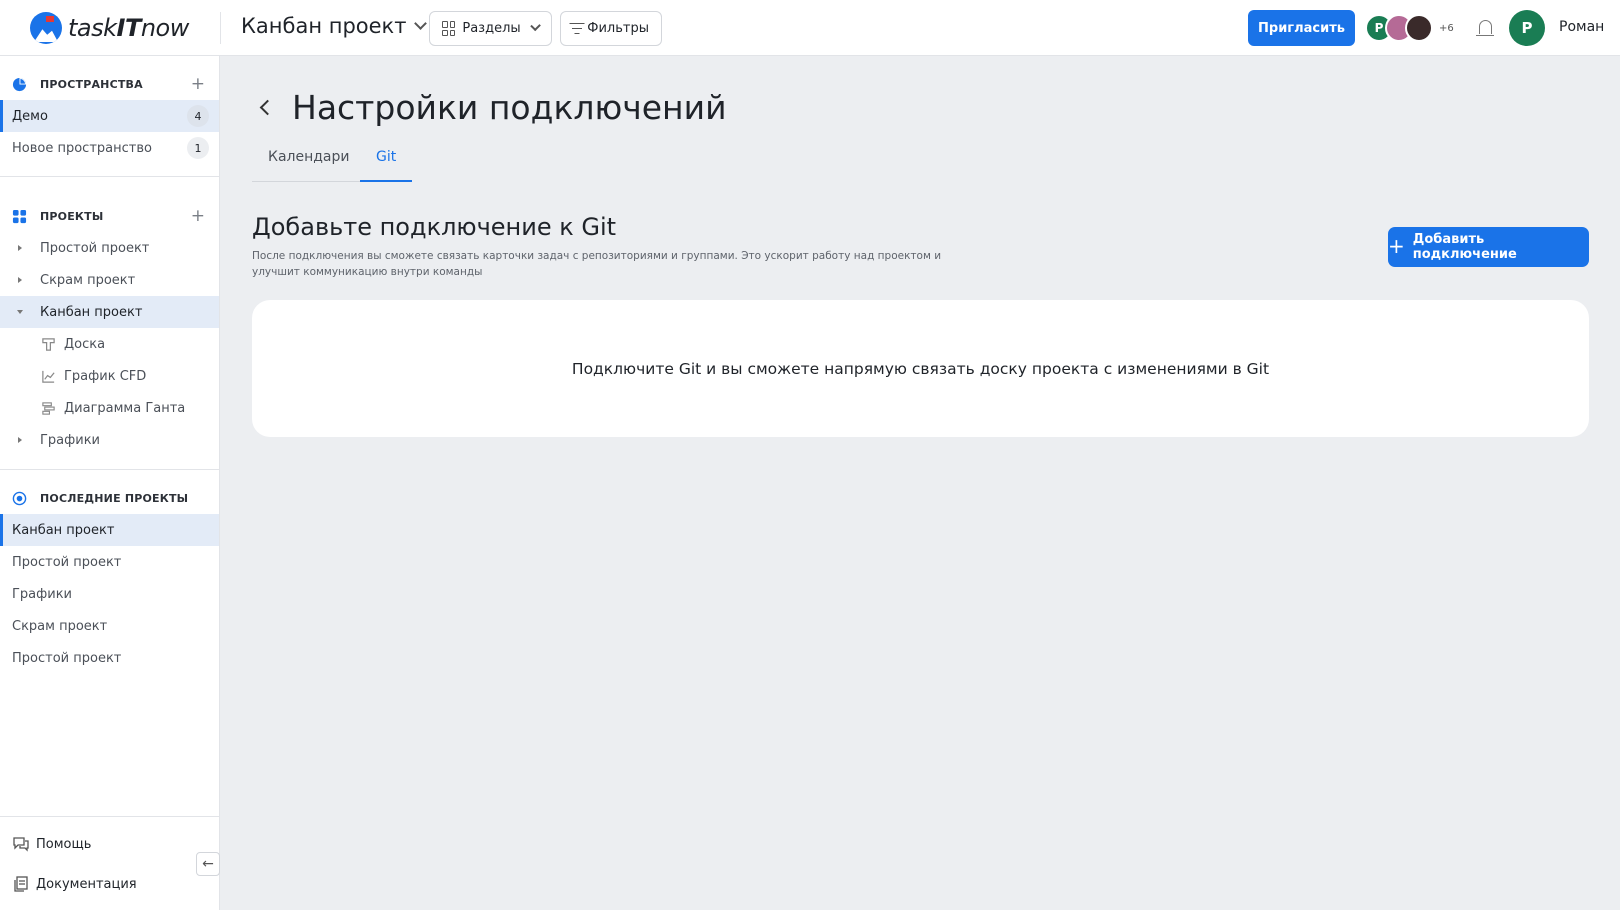 The width and height of the screenshot is (1620, 910). Describe the element at coordinates (82, 148) in the screenshot. I see `sidebar-item-label: Новое пространство` at that location.